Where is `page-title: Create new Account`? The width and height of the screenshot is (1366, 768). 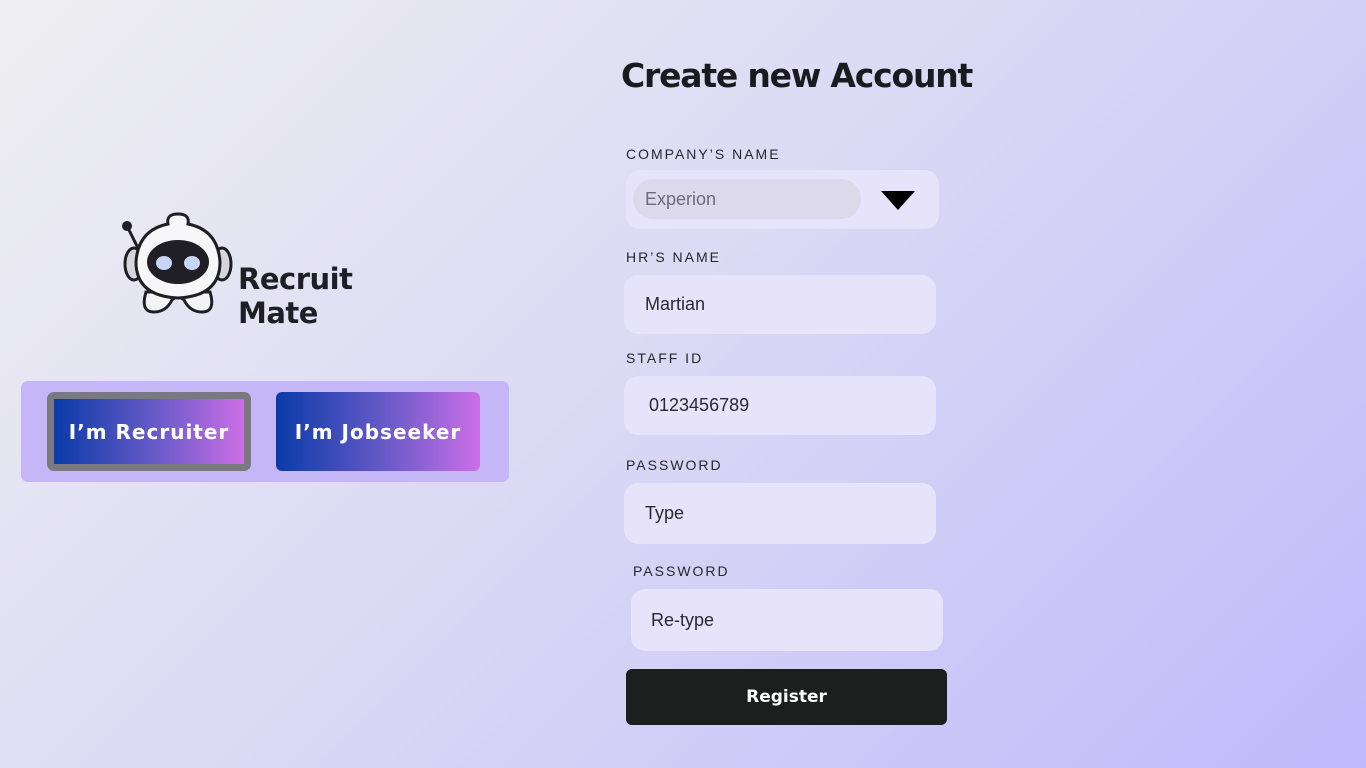 page-title: Create new Account is located at coordinates (797, 75).